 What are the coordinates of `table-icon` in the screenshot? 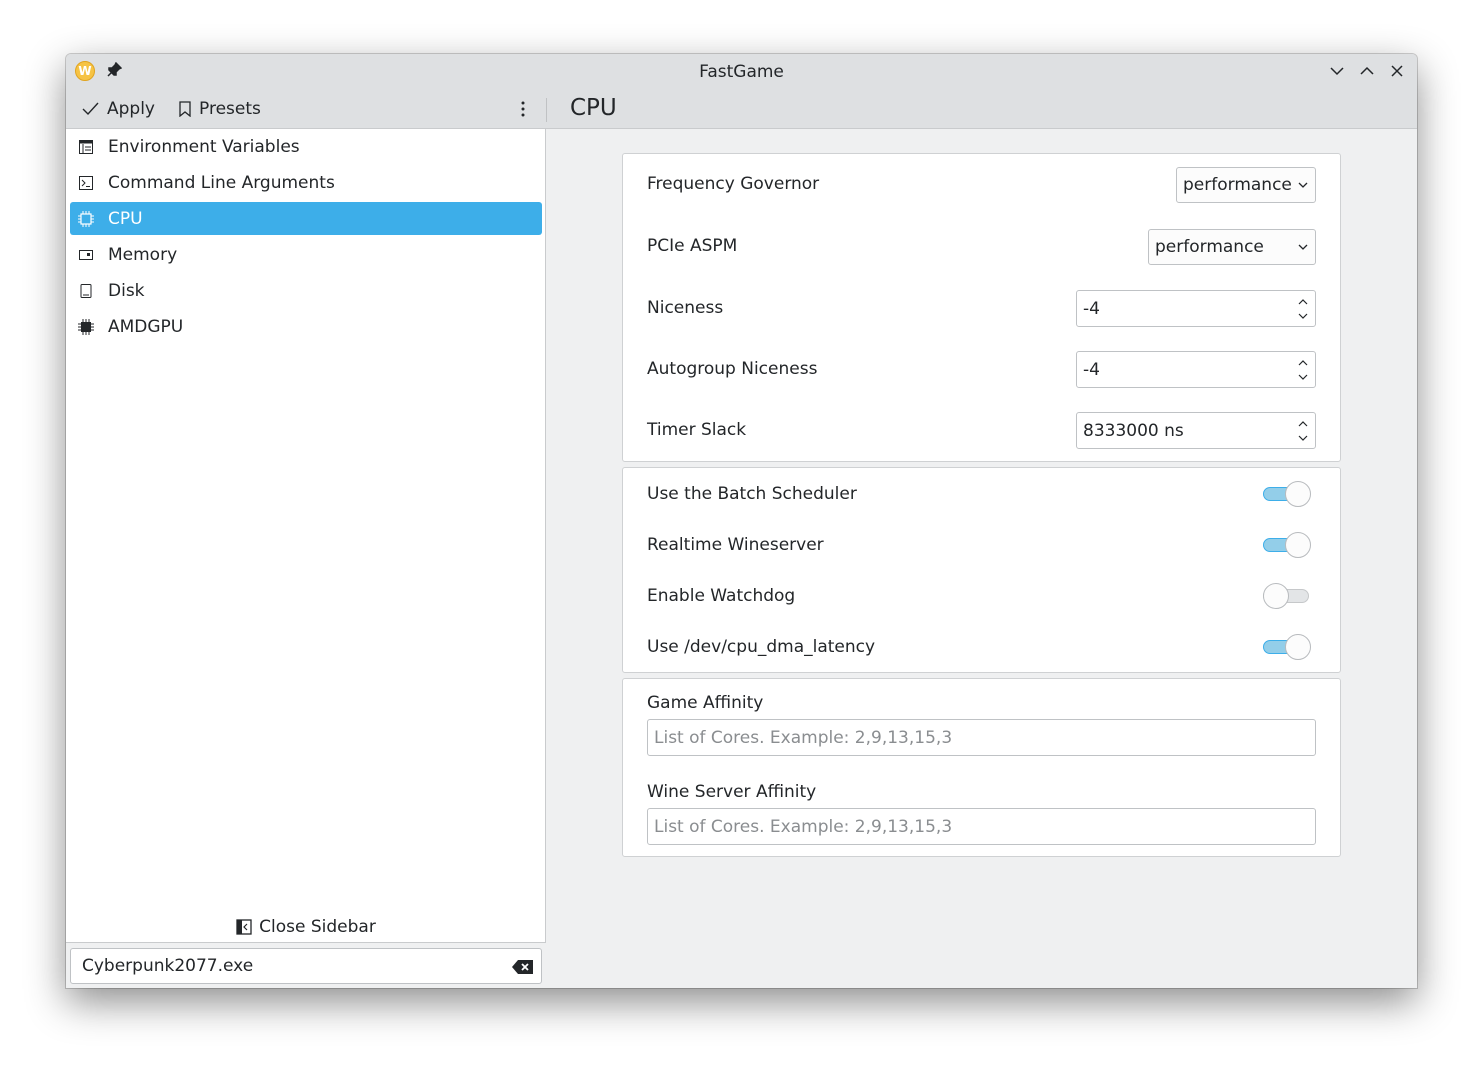 It's located at (86, 147).